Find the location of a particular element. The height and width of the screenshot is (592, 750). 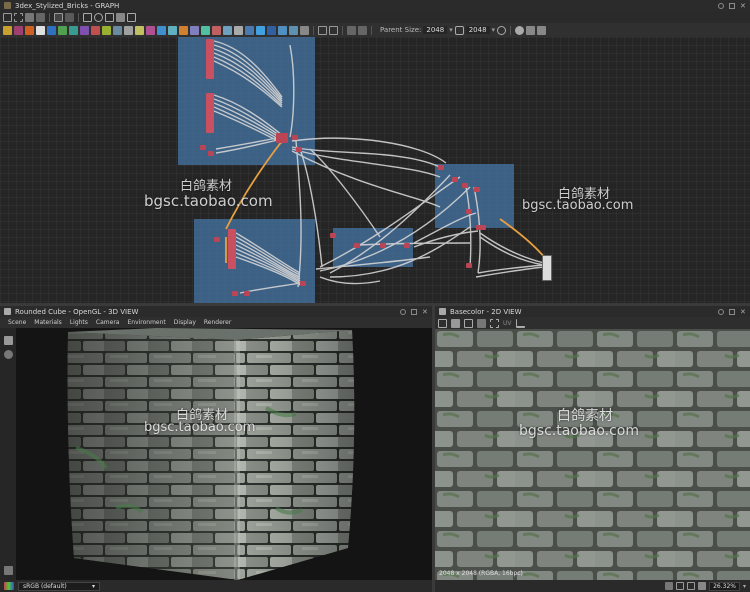

save-icon is located at coordinates (455, 323).